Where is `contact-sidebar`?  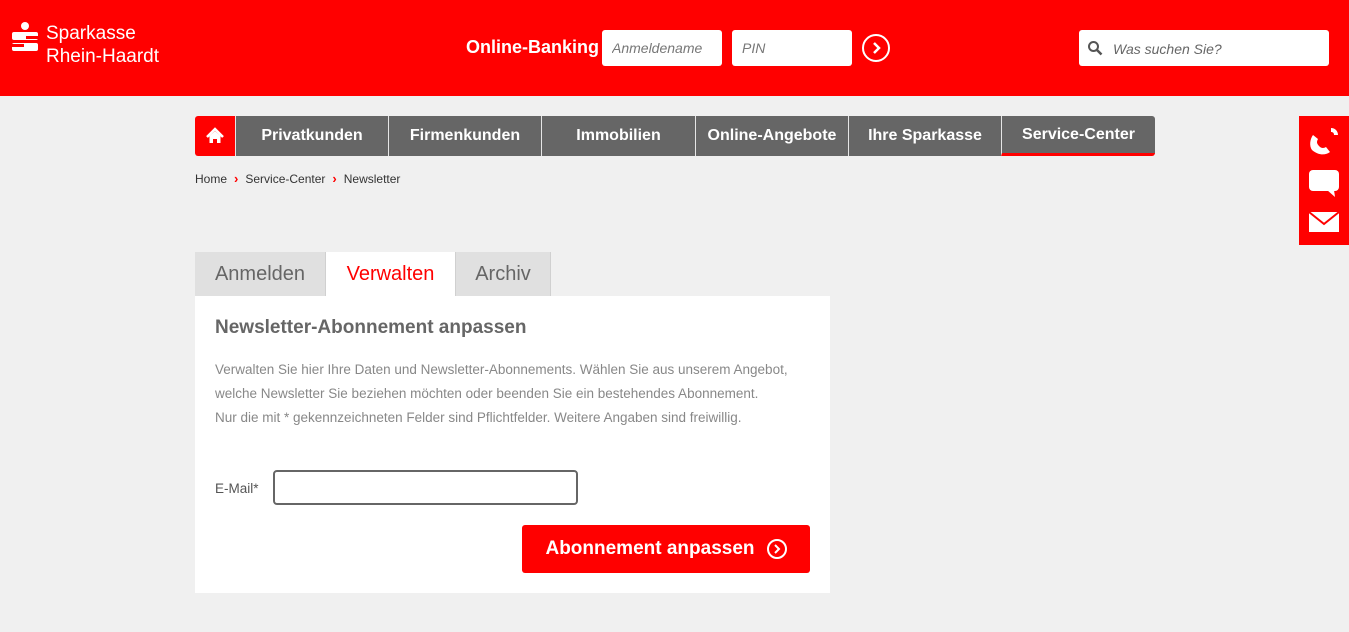
contact-sidebar is located at coordinates (1324, 180).